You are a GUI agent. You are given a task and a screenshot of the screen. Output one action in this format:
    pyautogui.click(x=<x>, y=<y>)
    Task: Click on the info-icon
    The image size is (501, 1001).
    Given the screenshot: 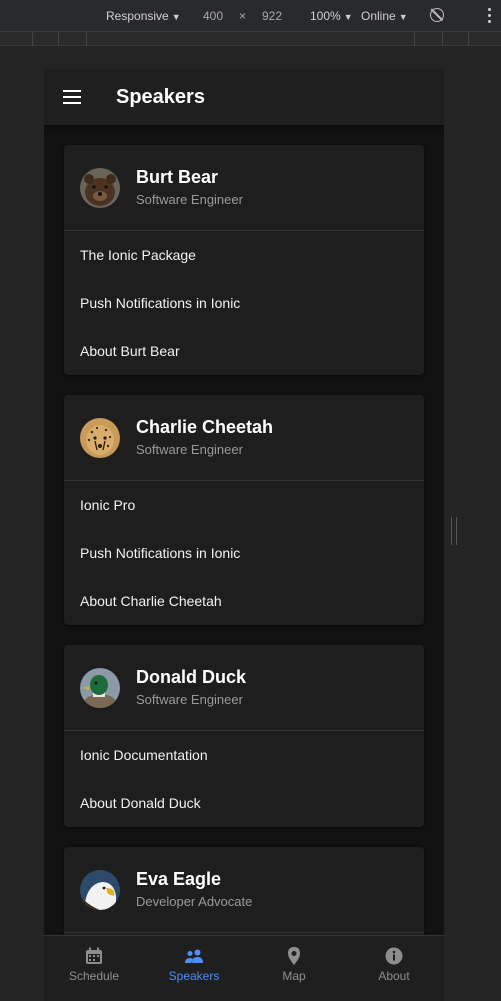 What is the action you would take?
    pyautogui.click(x=394, y=956)
    